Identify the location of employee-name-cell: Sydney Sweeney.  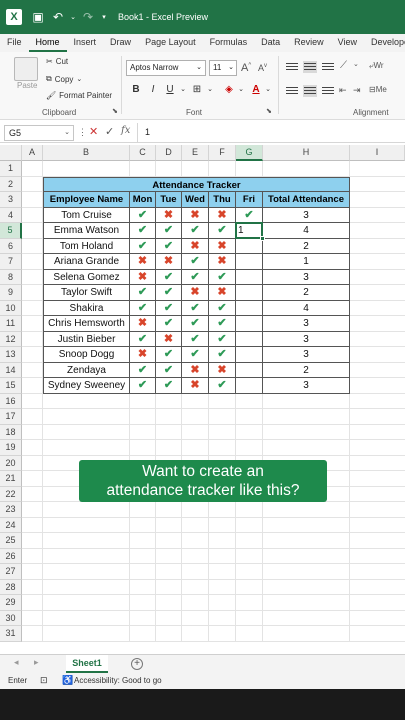
(86, 386).